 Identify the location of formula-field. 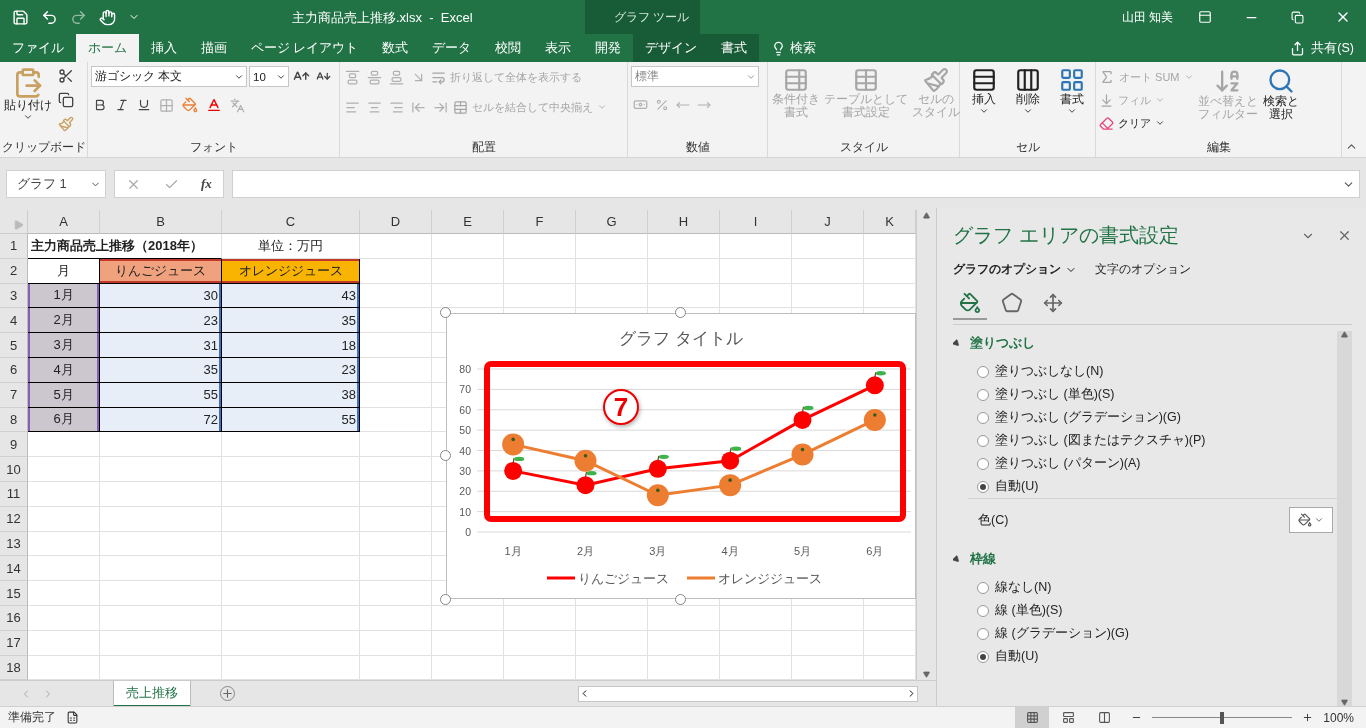
(796, 184).